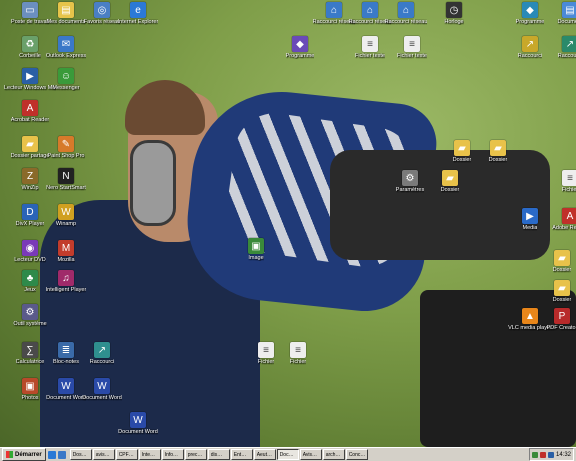 The height and width of the screenshot is (461, 576). What do you see at coordinates (530, 10) in the screenshot?
I see `desktop-icon-glyph-icon: ◆` at bounding box center [530, 10].